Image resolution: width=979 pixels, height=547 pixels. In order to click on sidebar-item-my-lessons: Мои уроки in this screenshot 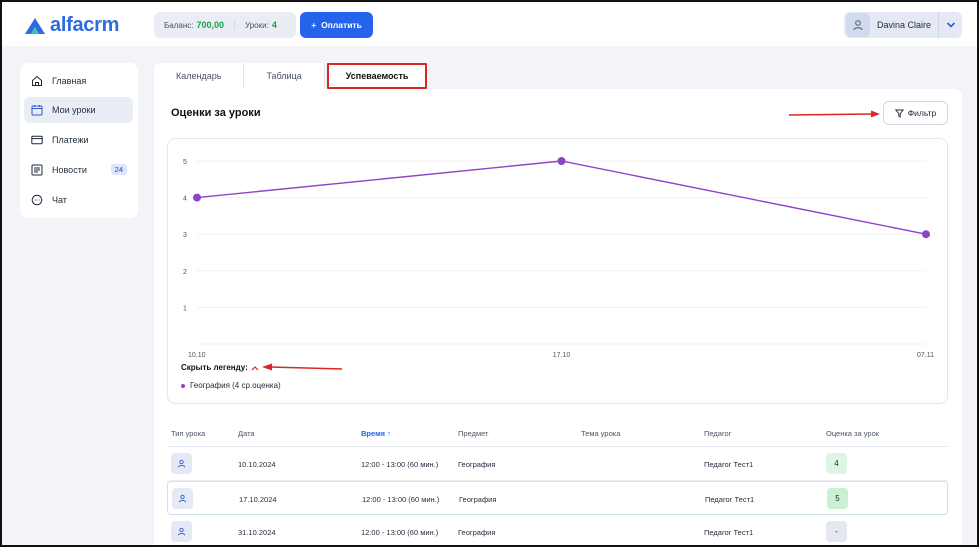, I will do `click(78, 110)`.